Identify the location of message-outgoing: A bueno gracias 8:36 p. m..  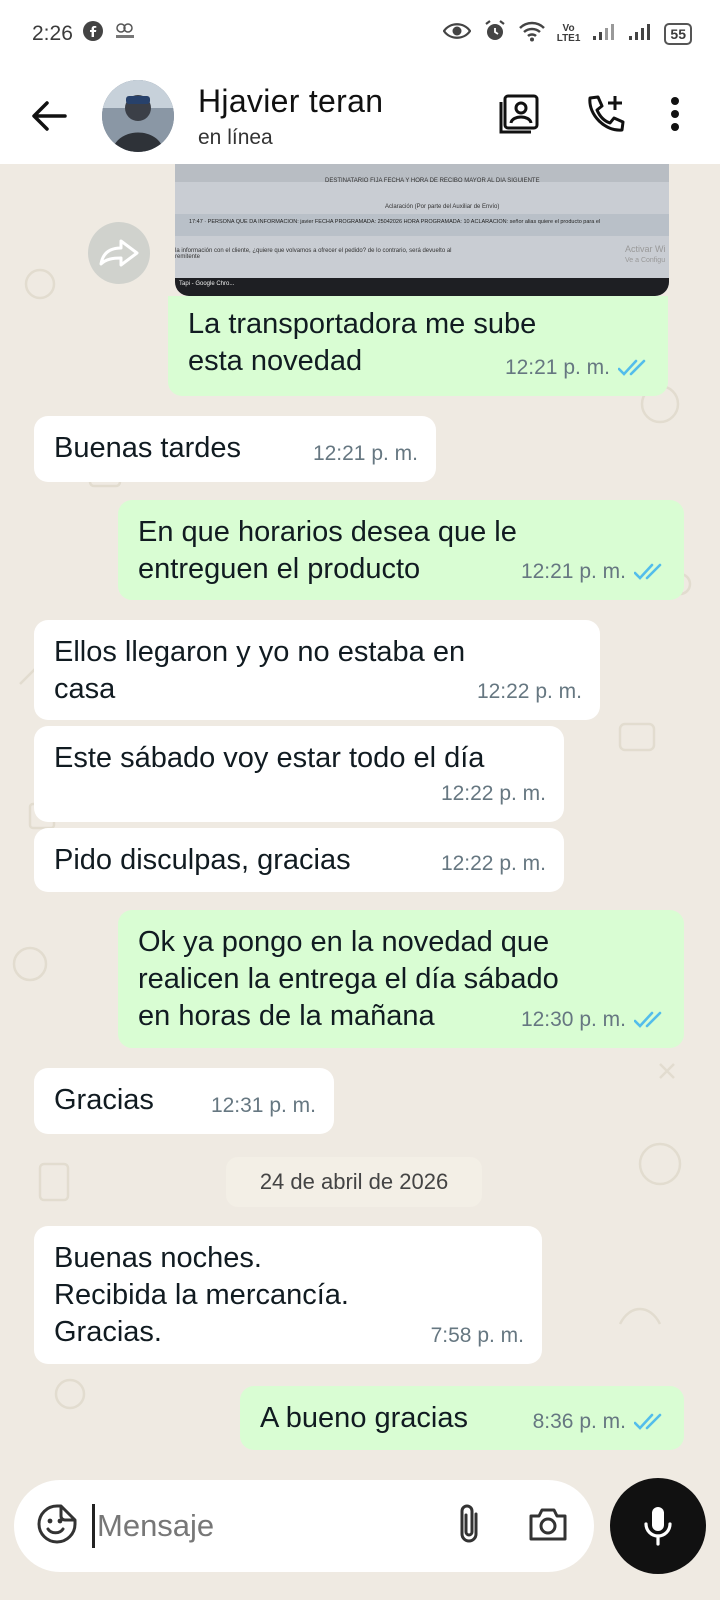
(462, 1418).